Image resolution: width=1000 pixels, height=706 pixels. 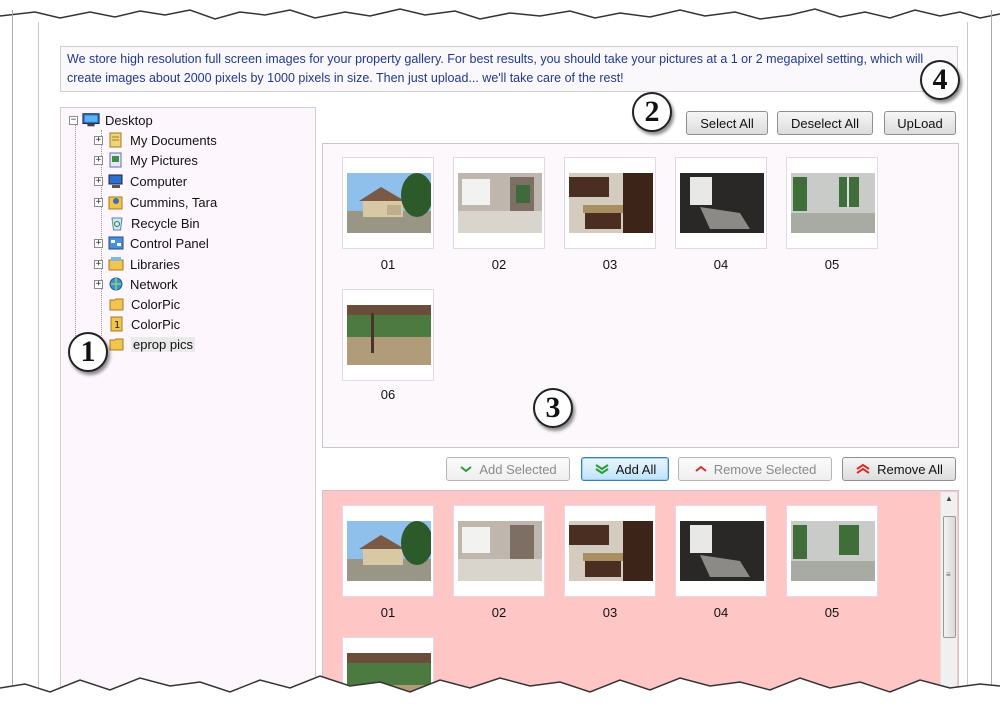 What do you see at coordinates (115, 160) in the screenshot?
I see `pictures-icon` at bounding box center [115, 160].